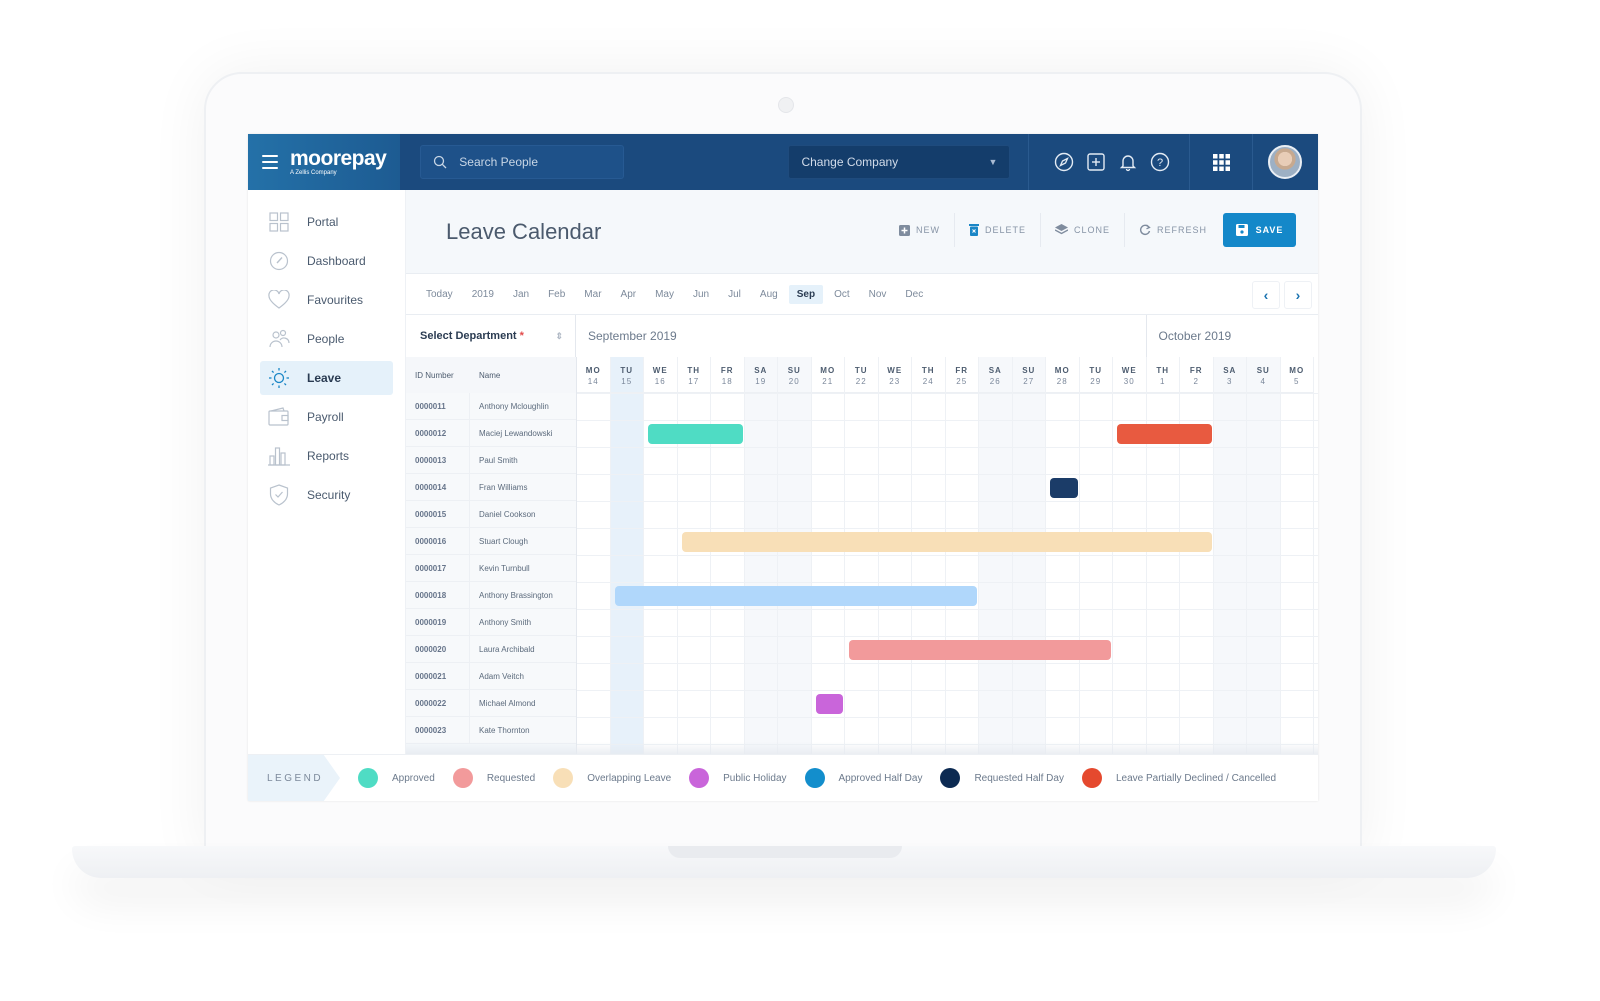 The height and width of the screenshot is (1001, 1600). Describe the element at coordinates (483, 294) in the screenshot. I see `month-tab-2019: 2019` at that location.